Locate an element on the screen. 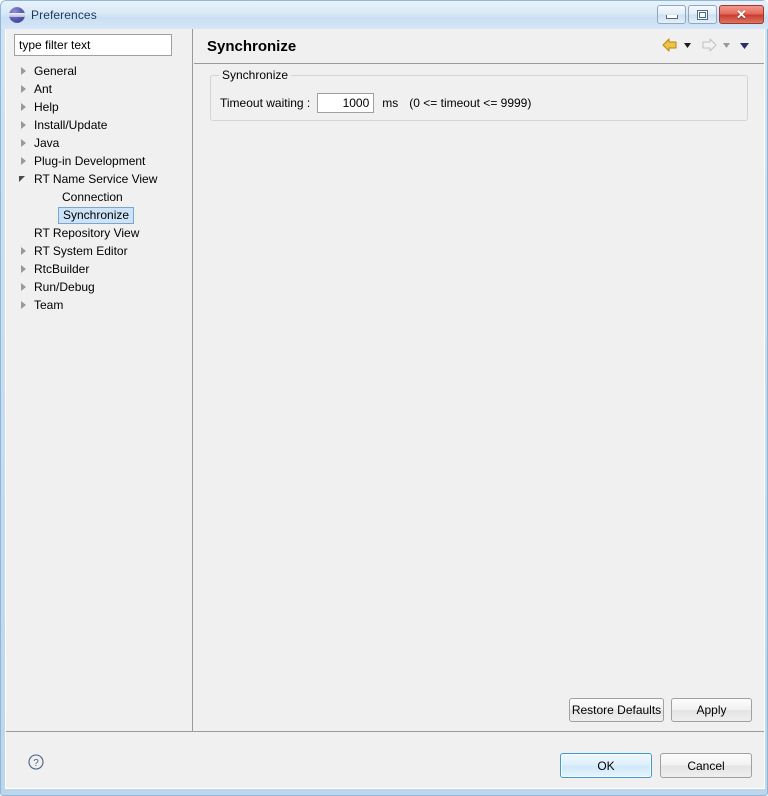  tree-item-plug-in-development: Plug-in Development is located at coordinates (99, 161).